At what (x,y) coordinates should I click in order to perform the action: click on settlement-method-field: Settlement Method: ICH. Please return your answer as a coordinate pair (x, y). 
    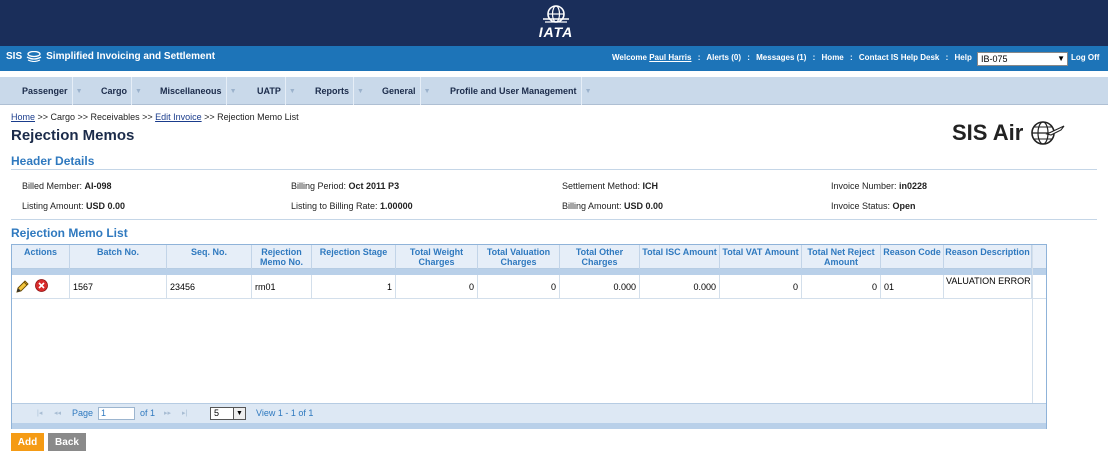
    Looking at the image, I should click on (610, 186).